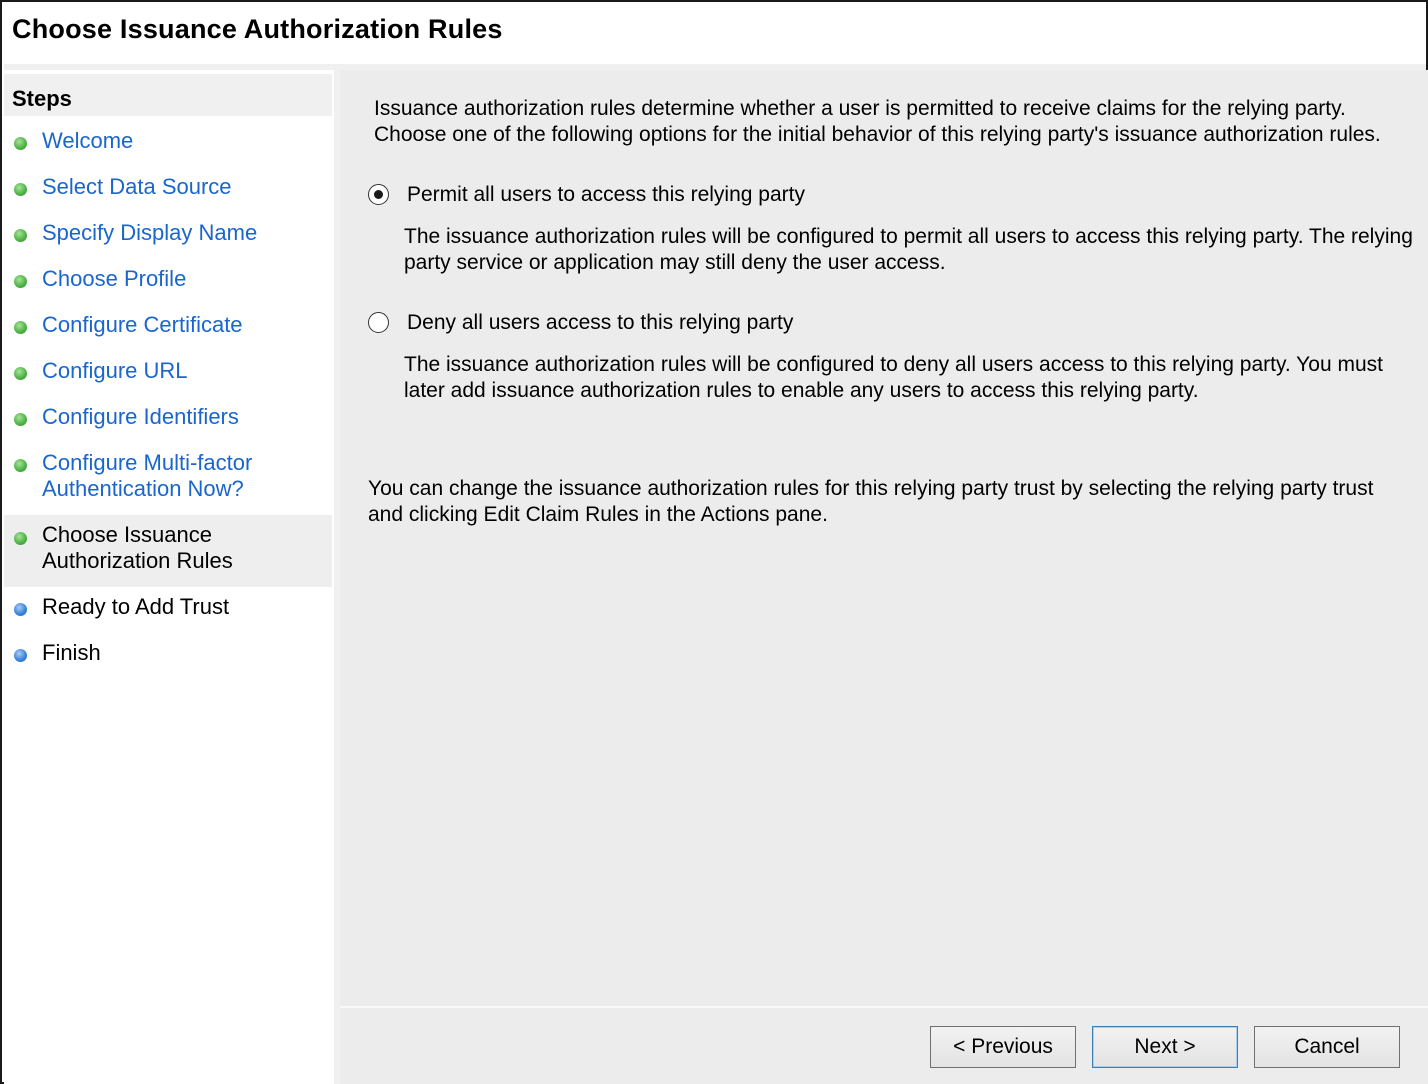 The width and height of the screenshot is (1428, 1084). I want to click on step-label: Welcome, so click(88, 140).